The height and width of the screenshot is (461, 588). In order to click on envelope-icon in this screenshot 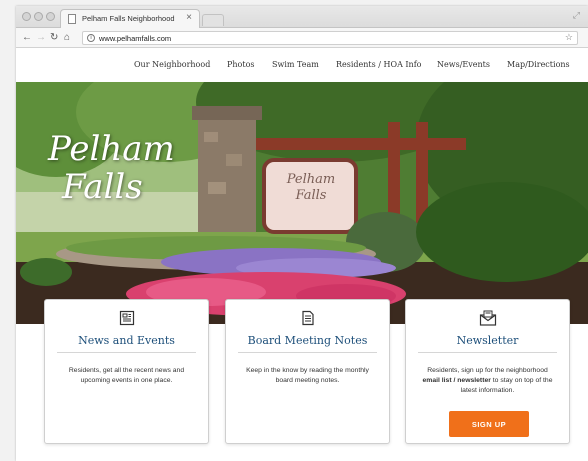, I will do `click(487, 320)`.